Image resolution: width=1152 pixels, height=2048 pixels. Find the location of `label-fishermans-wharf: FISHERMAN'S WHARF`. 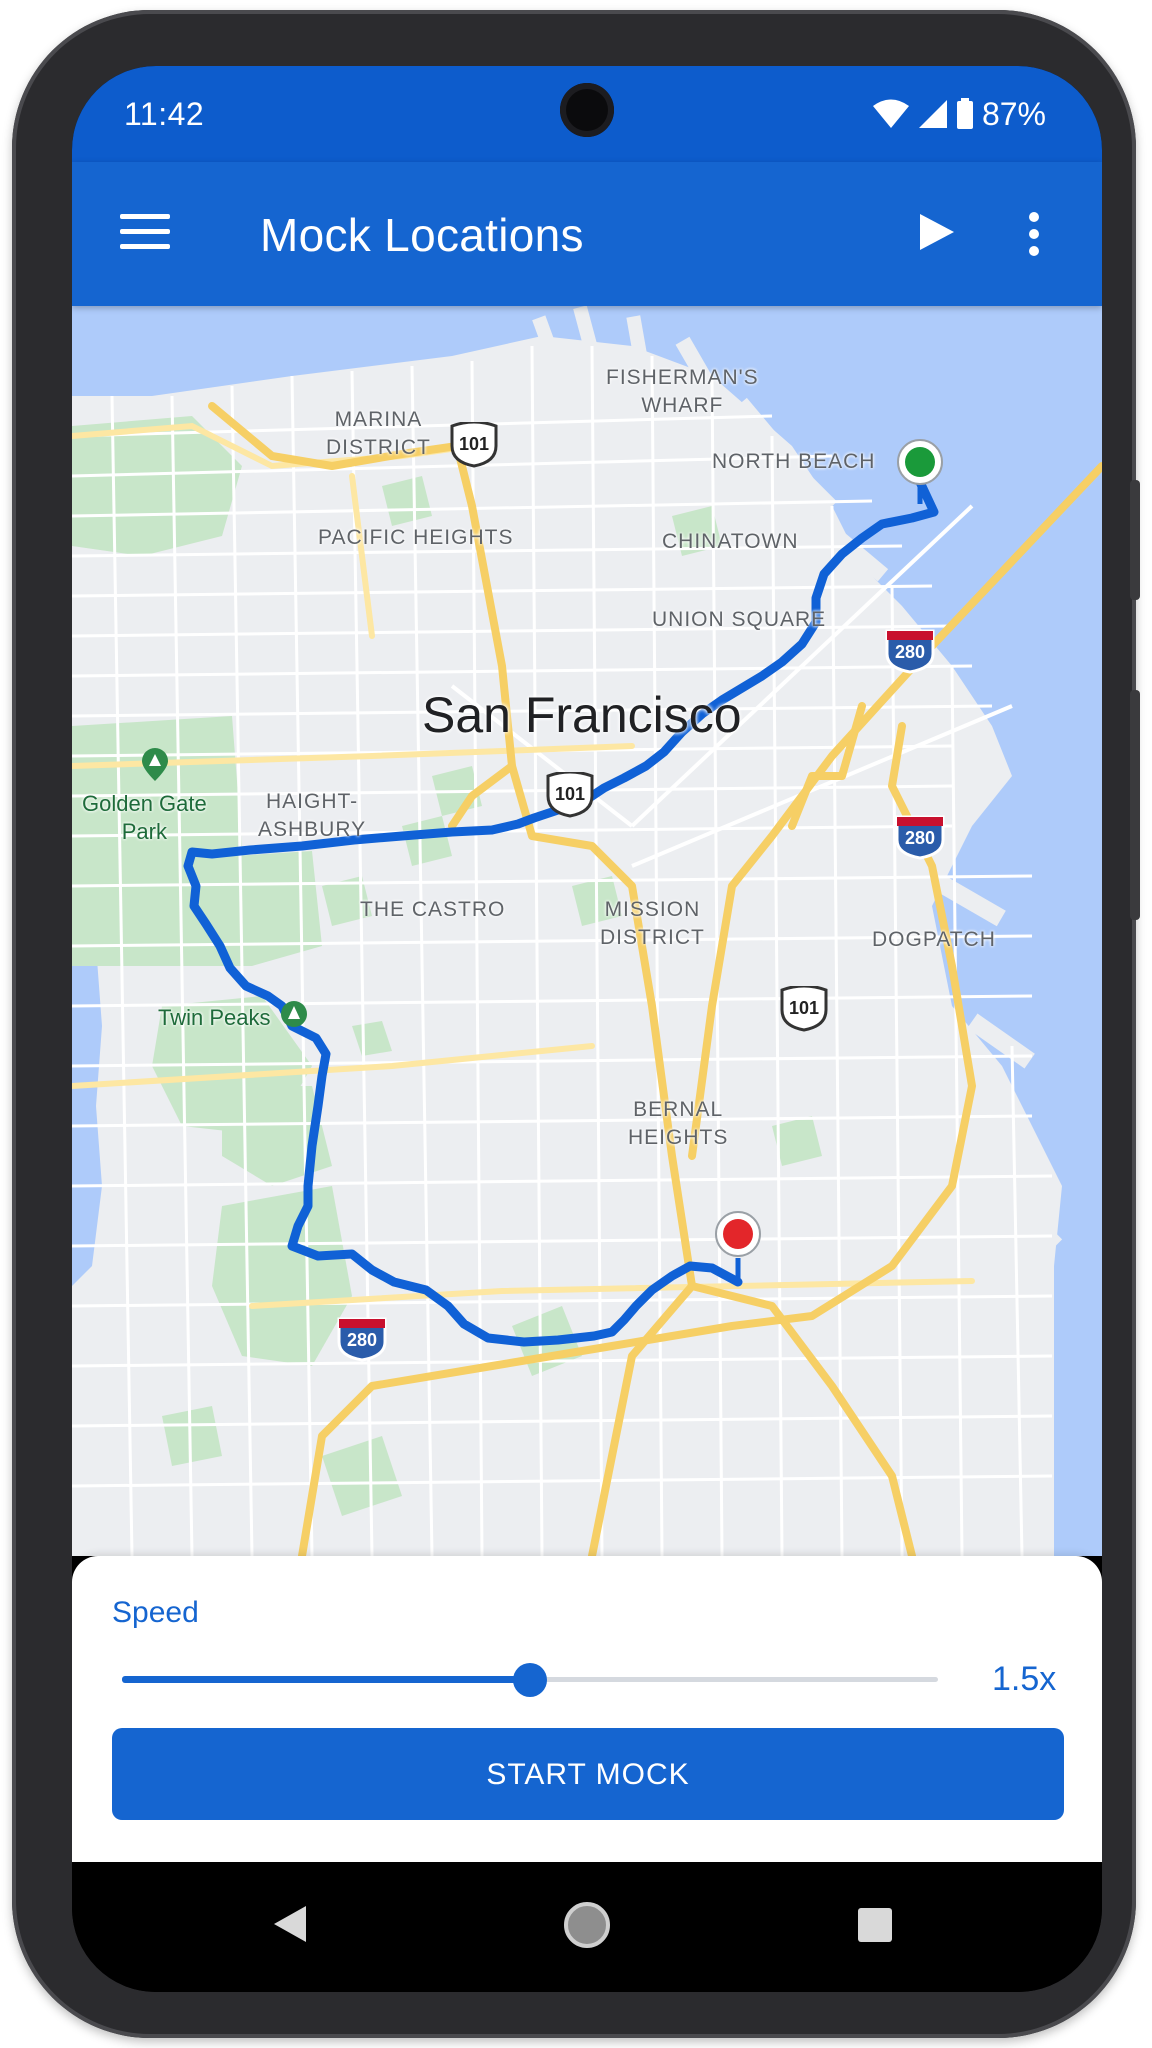

label-fishermans-wharf: FISHERMAN'S WHARF is located at coordinates (682, 391).